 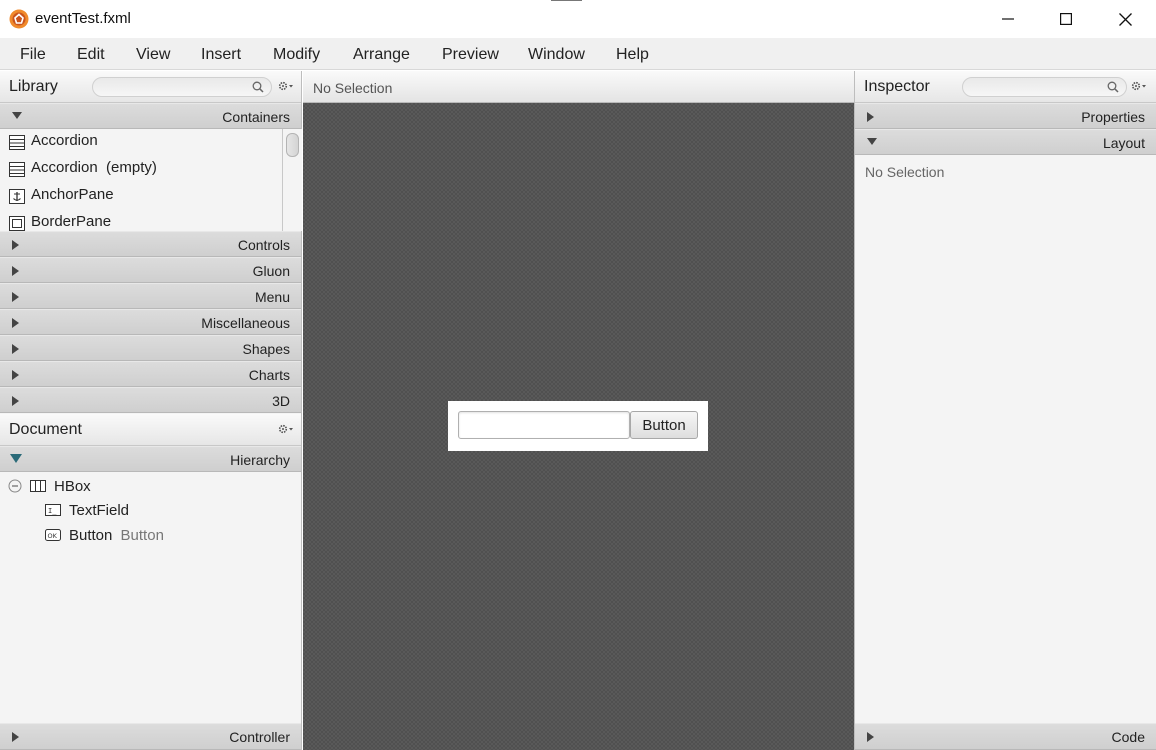 I want to click on section-layout: Layout, so click(x=1005, y=142).